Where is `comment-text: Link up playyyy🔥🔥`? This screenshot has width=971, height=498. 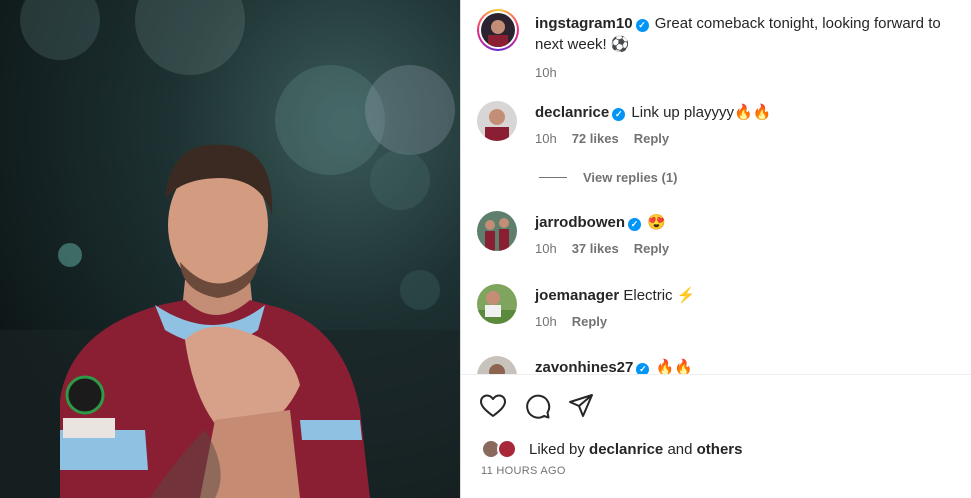 comment-text: Link up playyyy🔥🔥 is located at coordinates (701, 112).